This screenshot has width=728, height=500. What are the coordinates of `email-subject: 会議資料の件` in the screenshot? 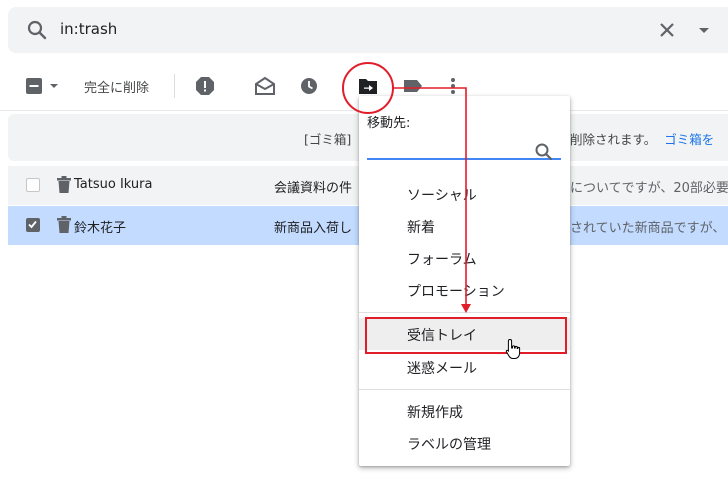 It's located at (313, 188).